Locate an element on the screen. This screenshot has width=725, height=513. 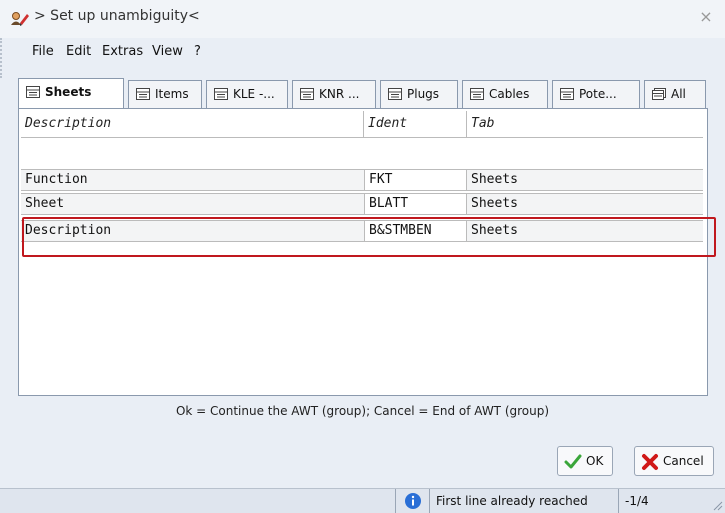
table-row: Sheet BLATT Sheets is located at coordinates (362, 204).